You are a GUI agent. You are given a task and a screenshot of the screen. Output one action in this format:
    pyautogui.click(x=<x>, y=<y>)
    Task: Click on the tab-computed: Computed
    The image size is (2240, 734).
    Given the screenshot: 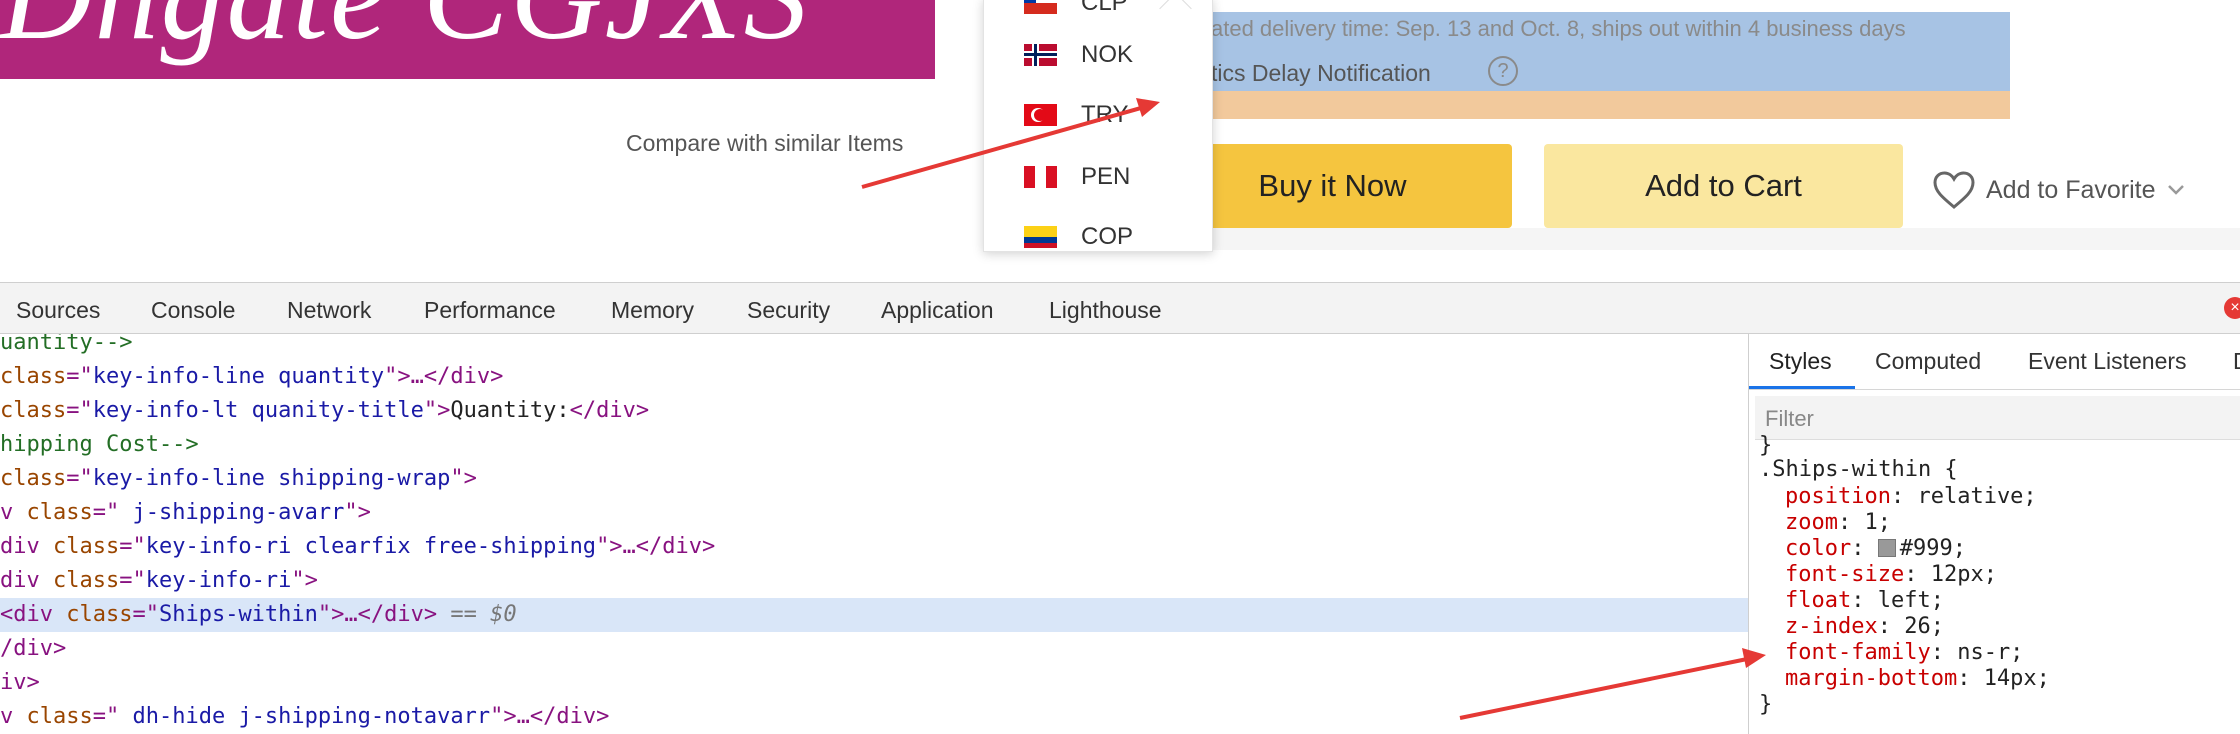 What is the action you would take?
    pyautogui.click(x=1928, y=361)
    